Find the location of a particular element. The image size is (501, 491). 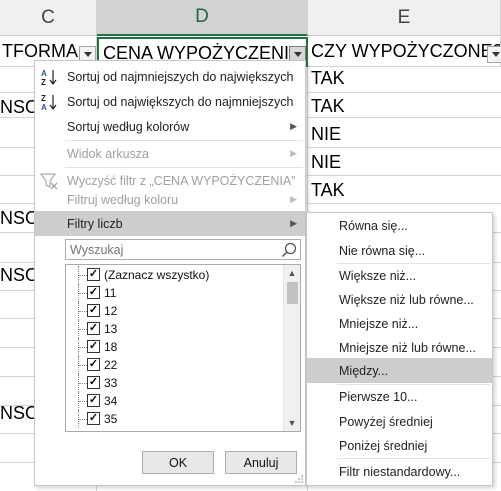

scroll-thumb is located at coordinates (292, 293).